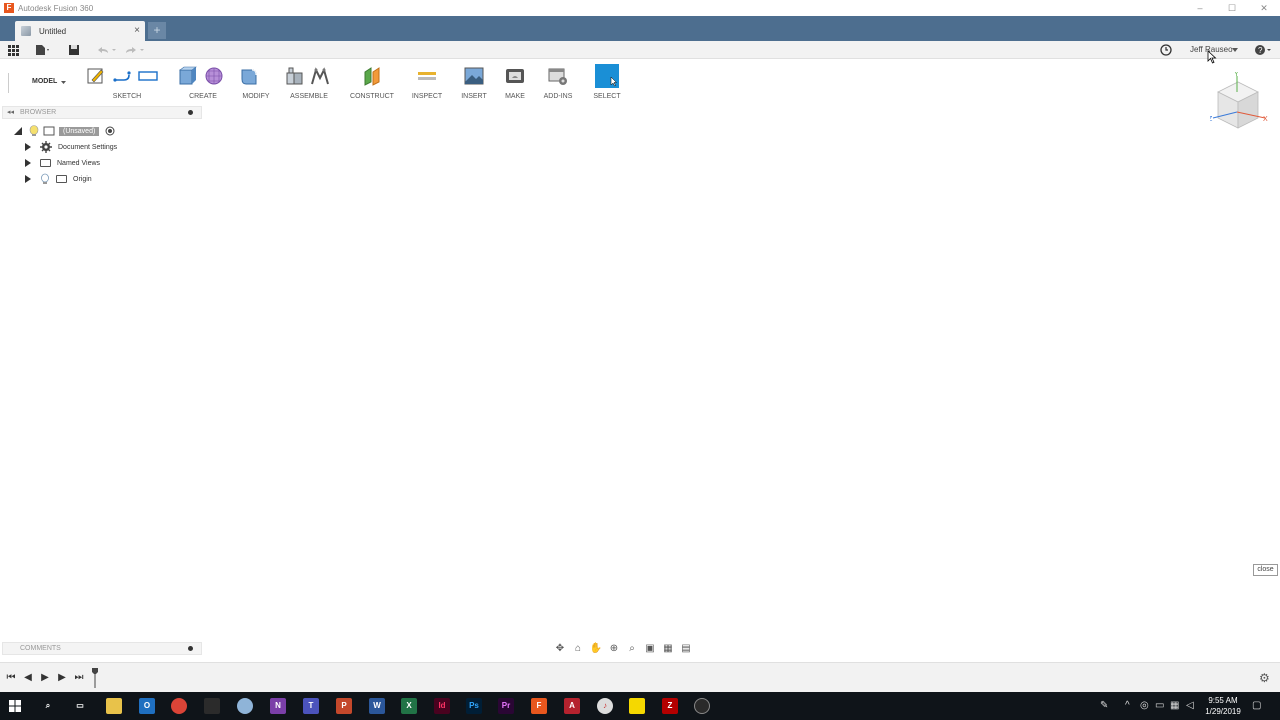 This screenshot has height=720, width=1280. What do you see at coordinates (278, 706) in the screenshot?
I see `onenote-icon: N` at bounding box center [278, 706].